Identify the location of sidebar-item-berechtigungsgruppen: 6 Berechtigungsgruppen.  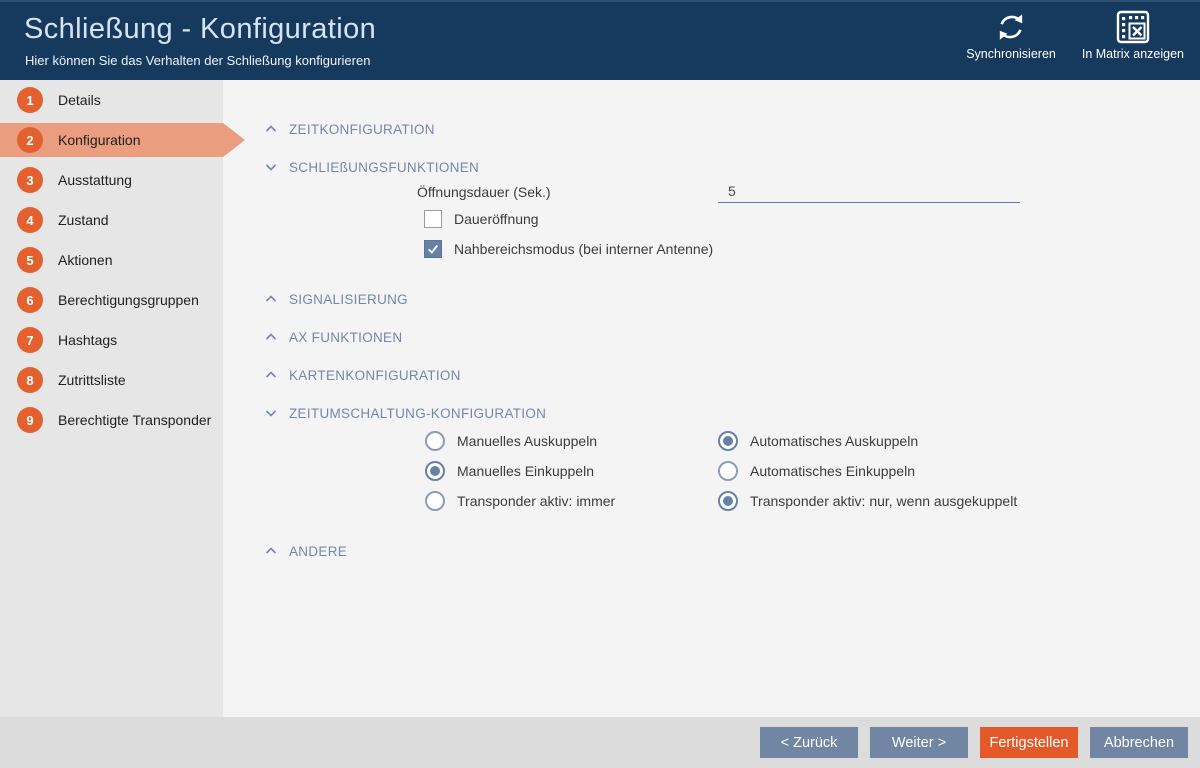
(111, 300).